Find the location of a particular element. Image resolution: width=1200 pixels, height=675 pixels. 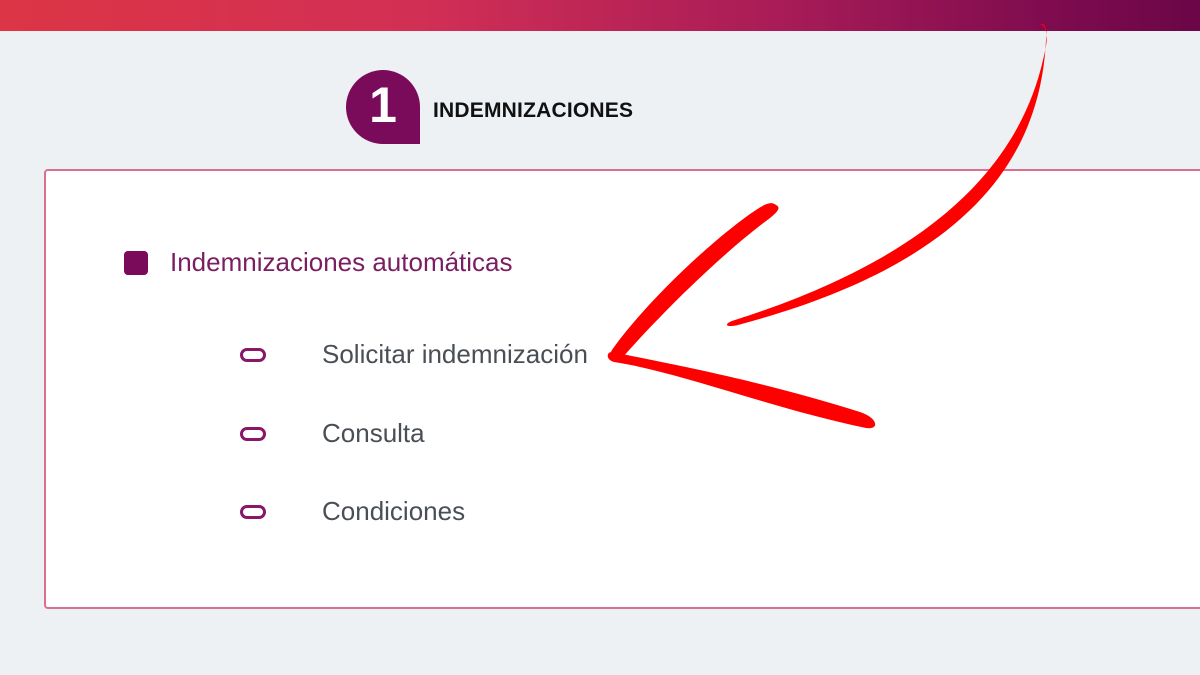

step-number: 1 is located at coordinates (383, 105).